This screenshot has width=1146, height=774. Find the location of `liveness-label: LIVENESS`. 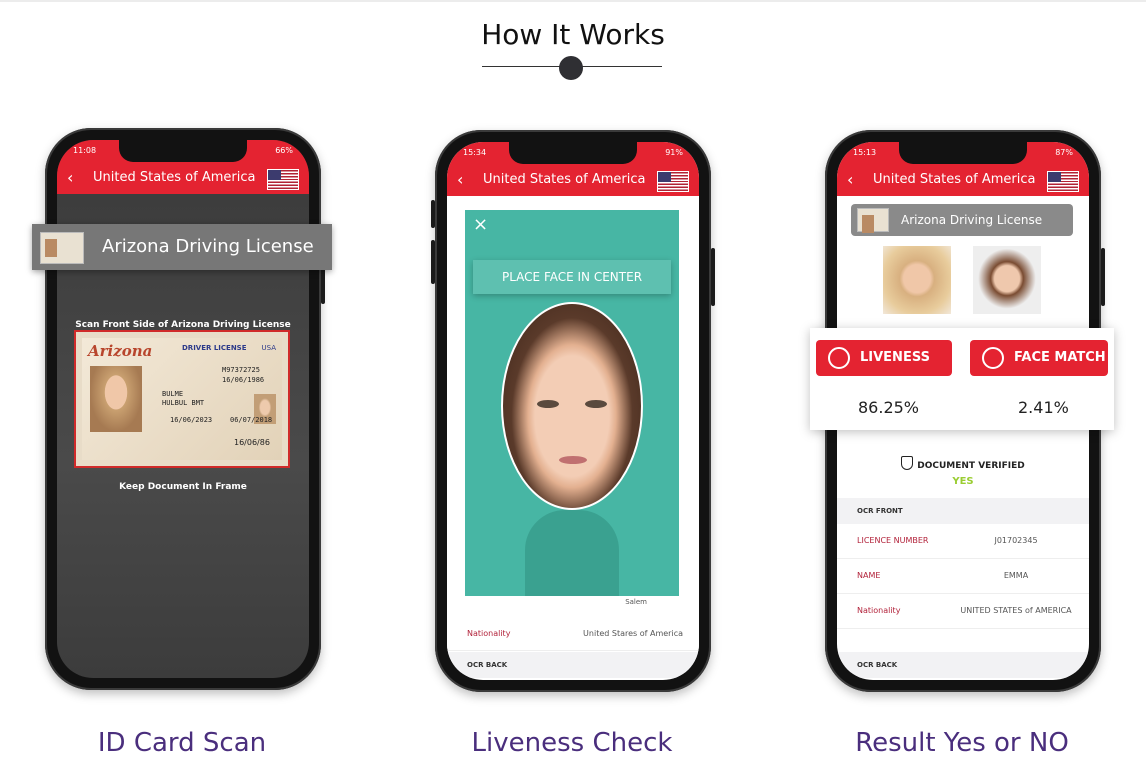

liveness-label: LIVENESS is located at coordinates (895, 357).